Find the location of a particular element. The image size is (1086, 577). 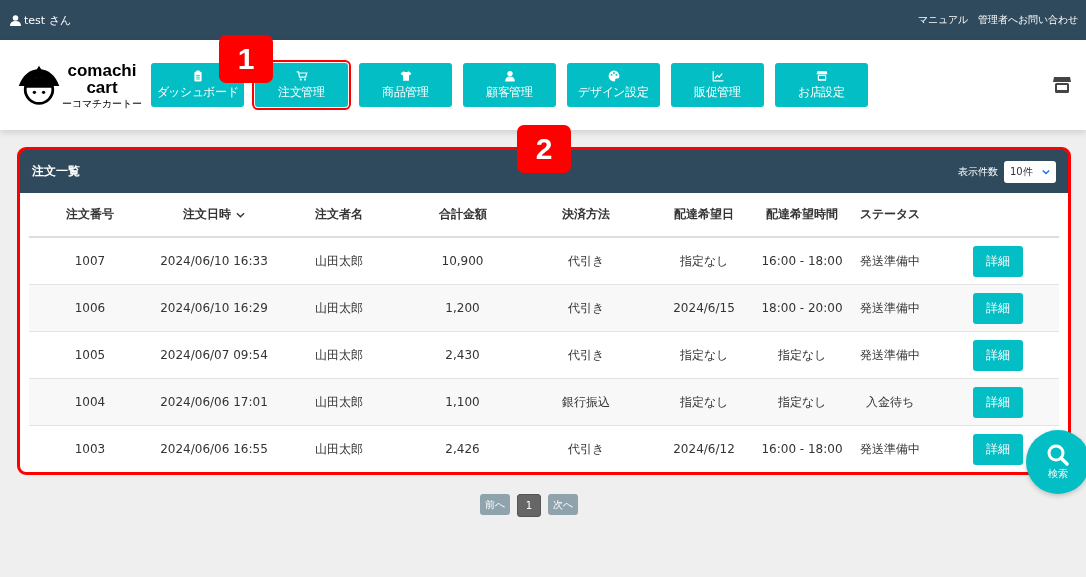

nav-button: 販促管理 is located at coordinates (717, 85).